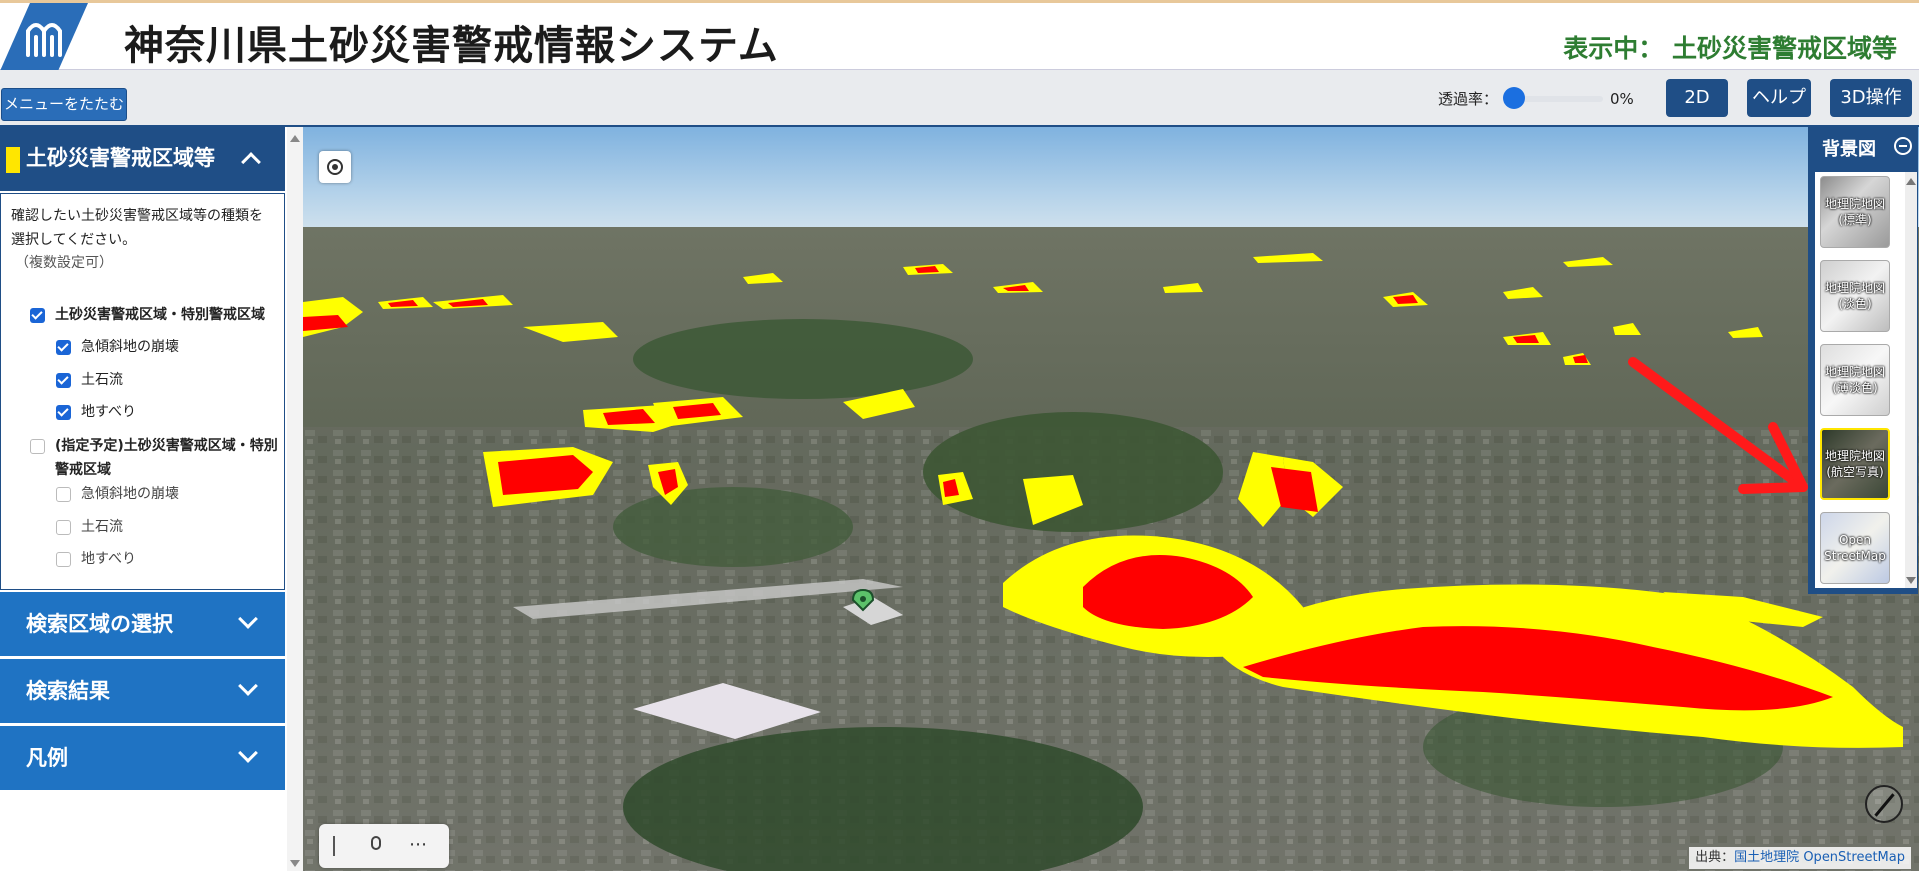 This screenshot has width=1919, height=871. I want to click on accordion-search-results: 検索結果, so click(142, 691).